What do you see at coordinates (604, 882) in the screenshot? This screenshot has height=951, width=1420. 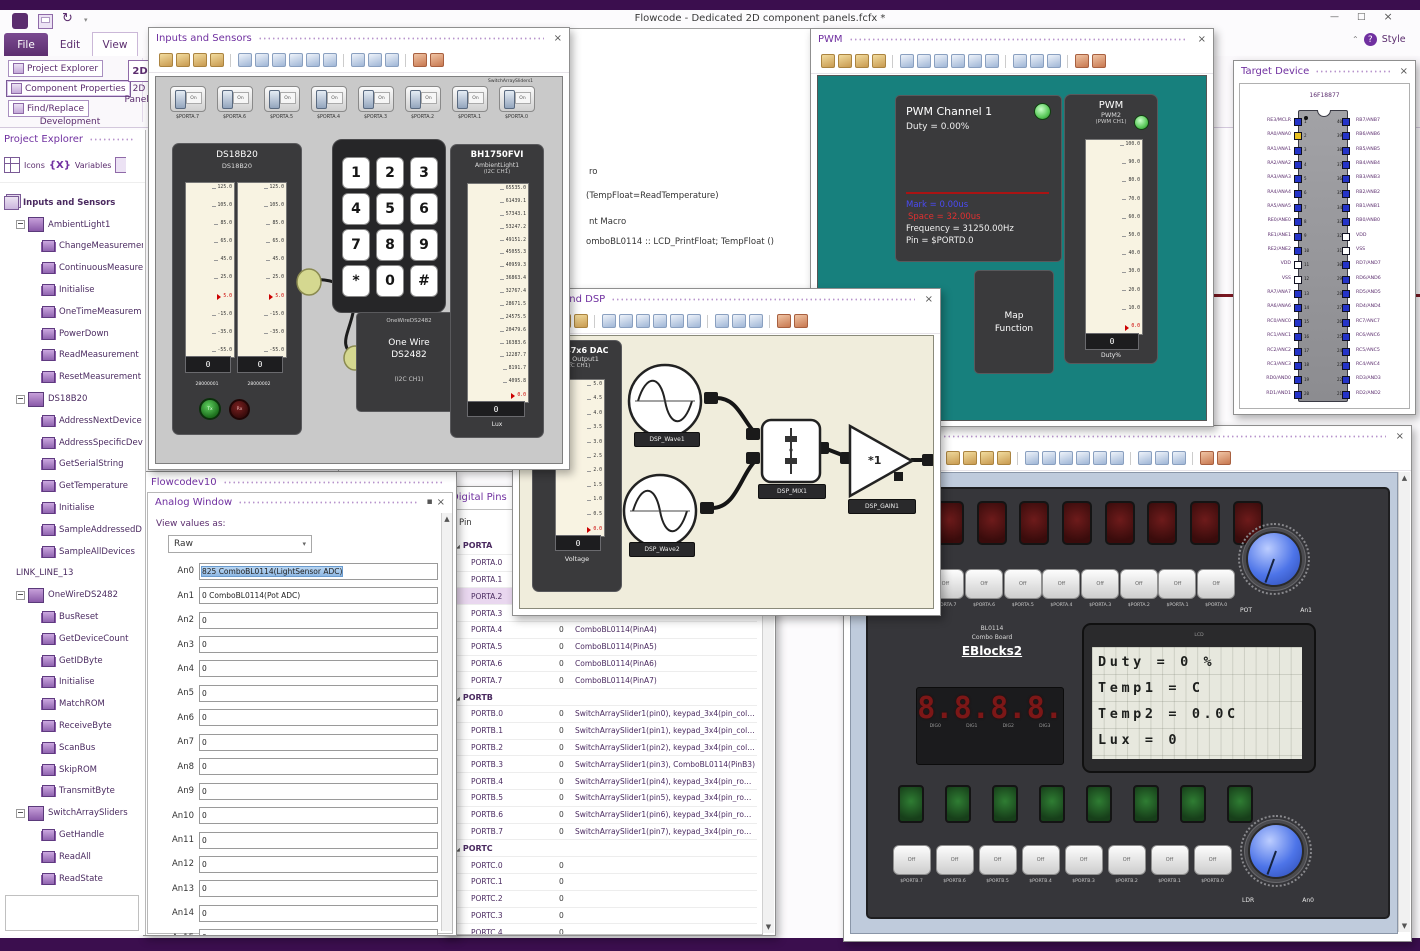 I see `digital-pin-row: PORTC.1 0` at bounding box center [604, 882].